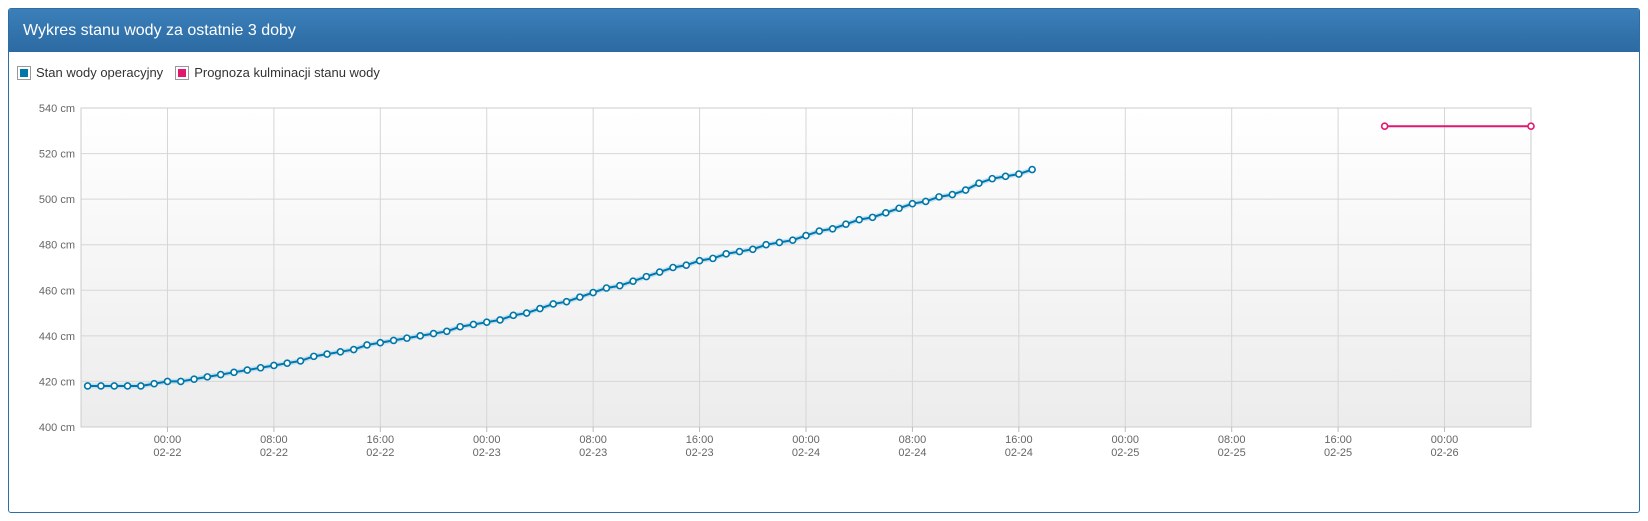 The image size is (1648, 521). I want to click on x-tick-date: 02-26, so click(1444, 453).